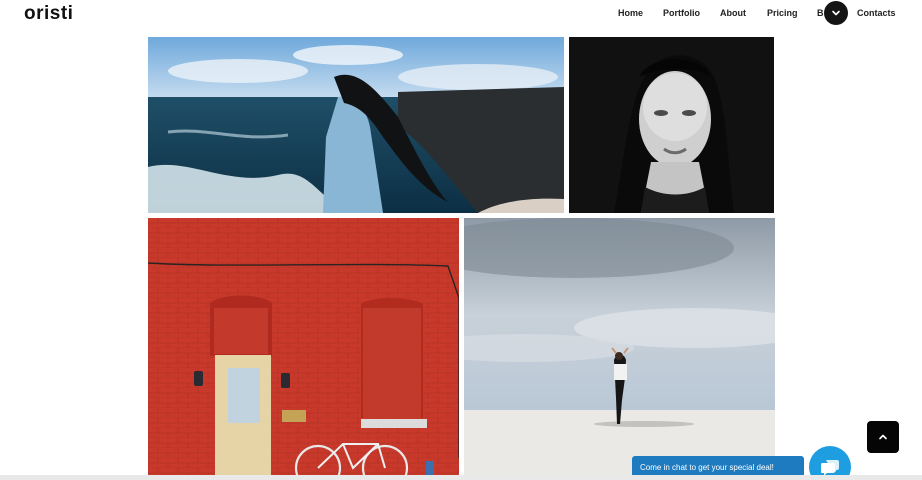  What do you see at coordinates (782, 13) in the screenshot?
I see `nav-link-pricing: Pricing` at bounding box center [782, 13].